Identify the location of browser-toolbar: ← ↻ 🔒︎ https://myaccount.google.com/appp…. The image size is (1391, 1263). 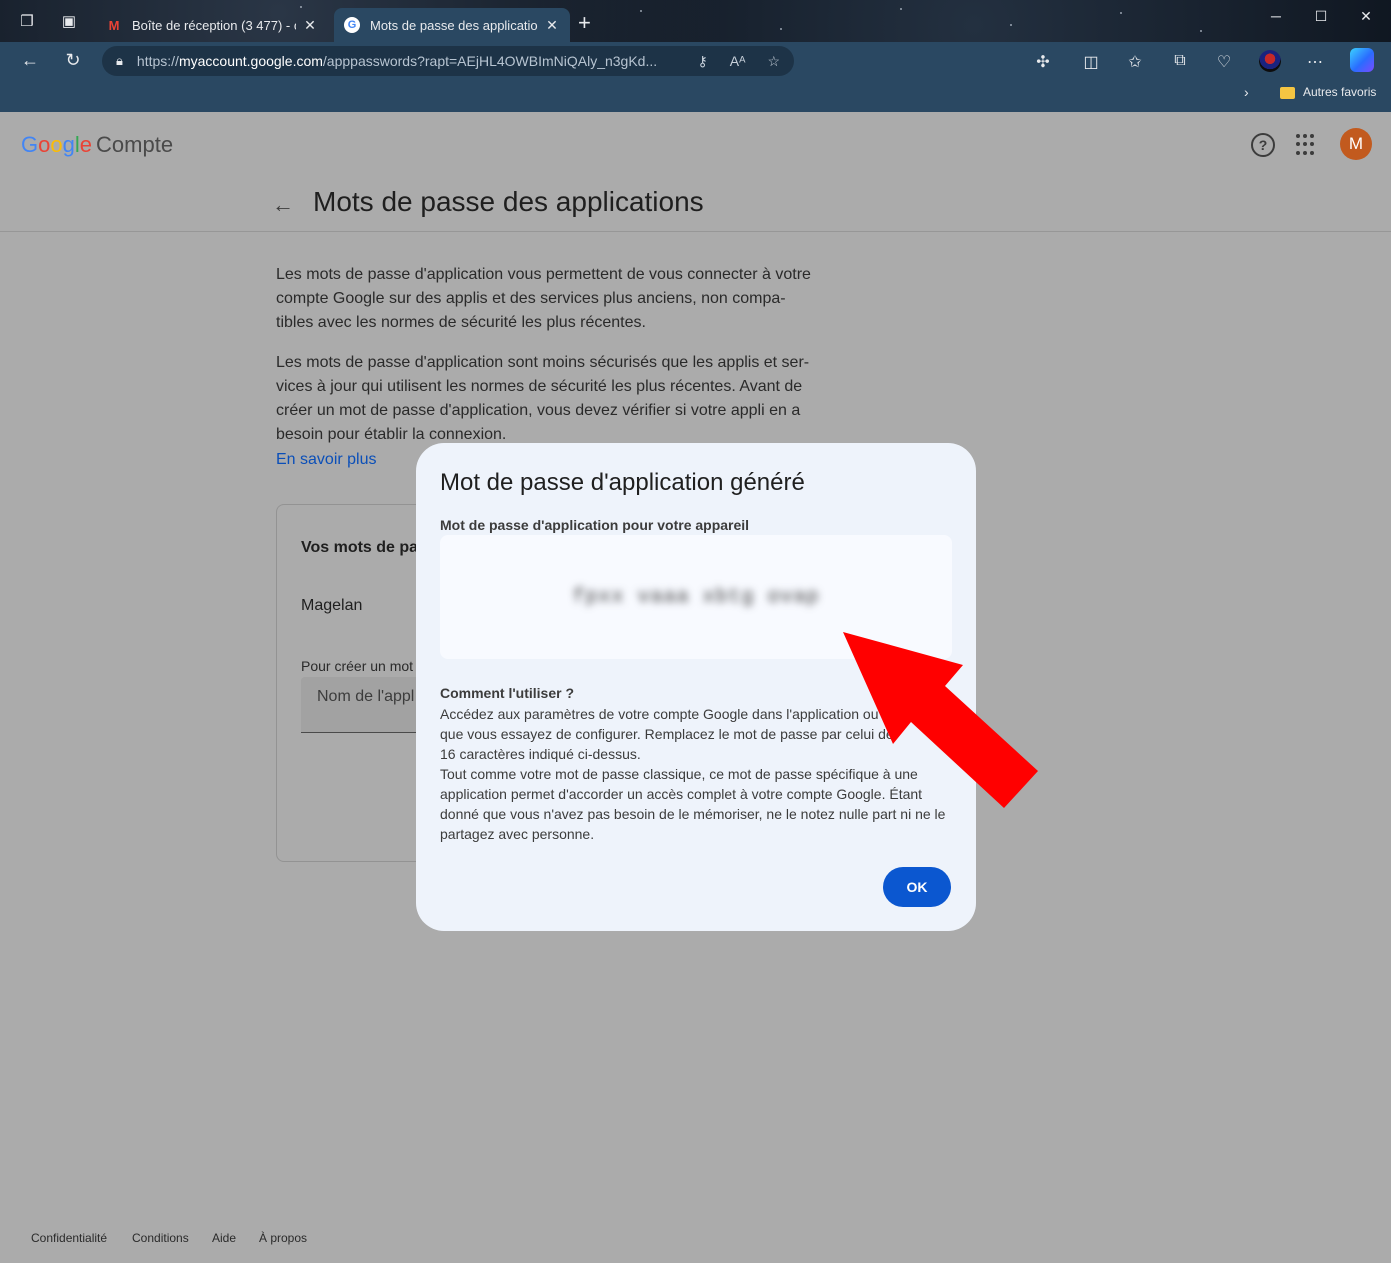
(695, 77).